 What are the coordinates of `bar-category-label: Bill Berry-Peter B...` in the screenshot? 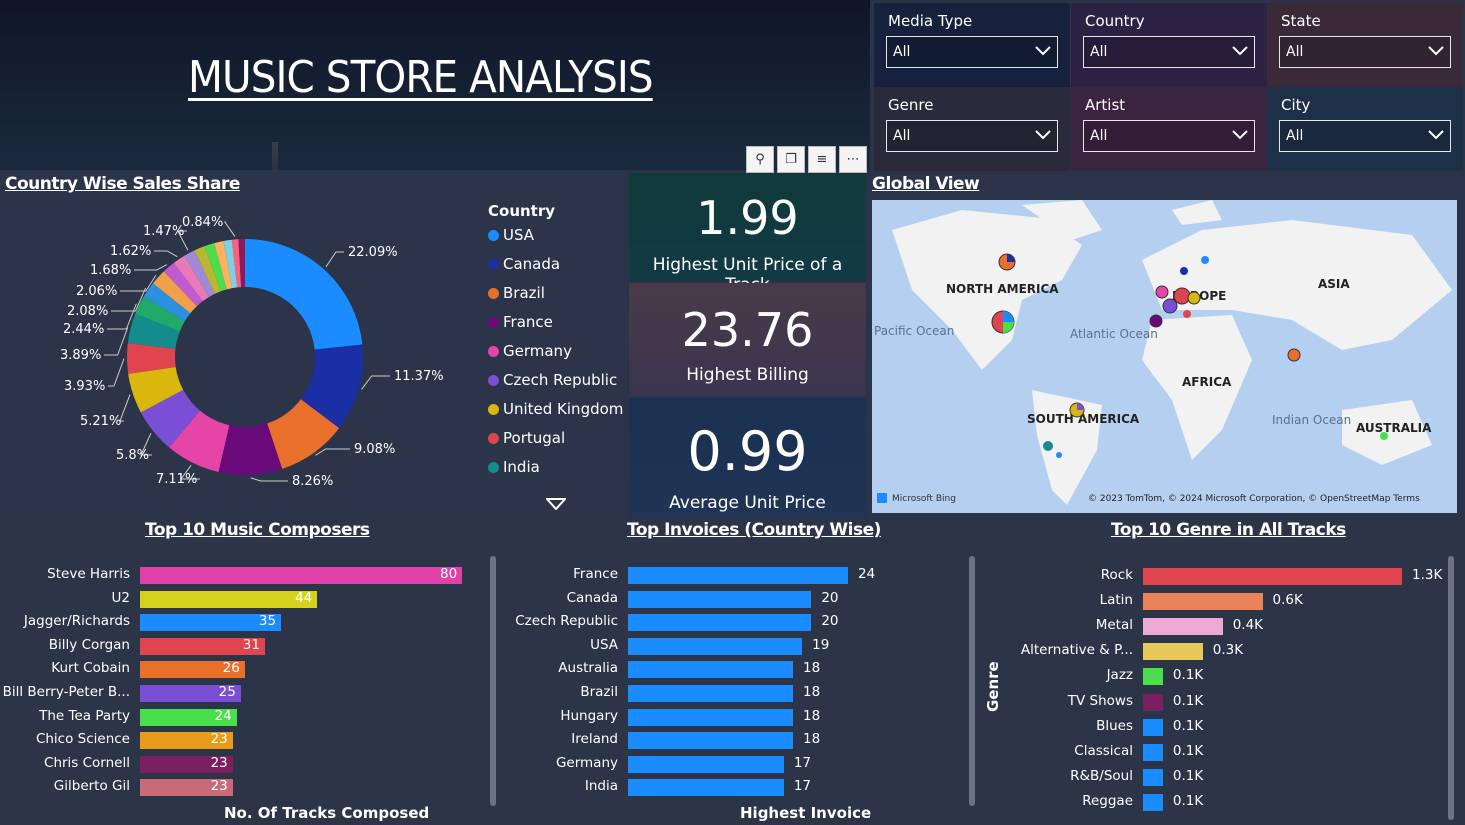 It's located at (66, 692).